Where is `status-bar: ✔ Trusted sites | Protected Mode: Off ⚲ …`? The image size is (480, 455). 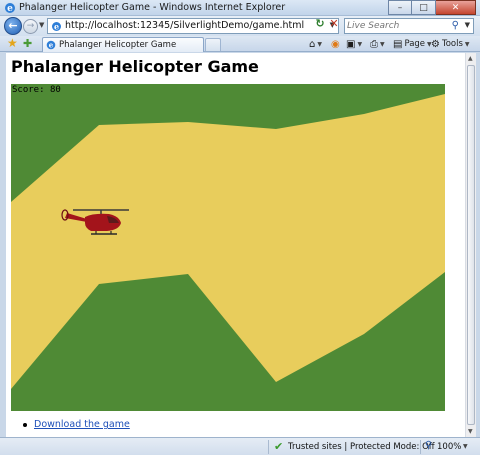
status-bar: ✔ Trusted sites | Protected Mode: Off ⚲ … is located at coordinates (240, 446).